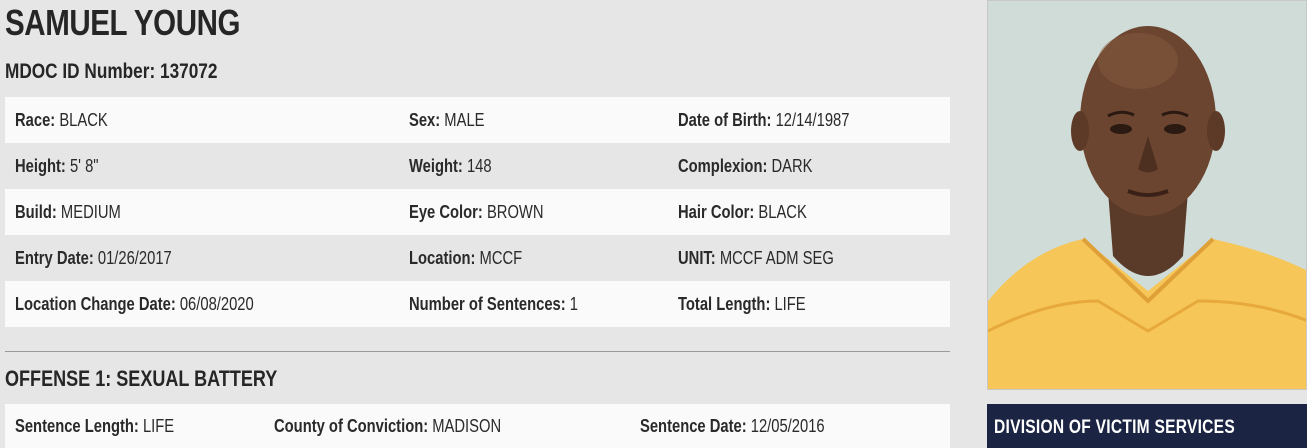 Image resolution: width=1307 pixels, height=448 pixels. I want to click on detail-label: Date of Birth:, so click(725, 119).